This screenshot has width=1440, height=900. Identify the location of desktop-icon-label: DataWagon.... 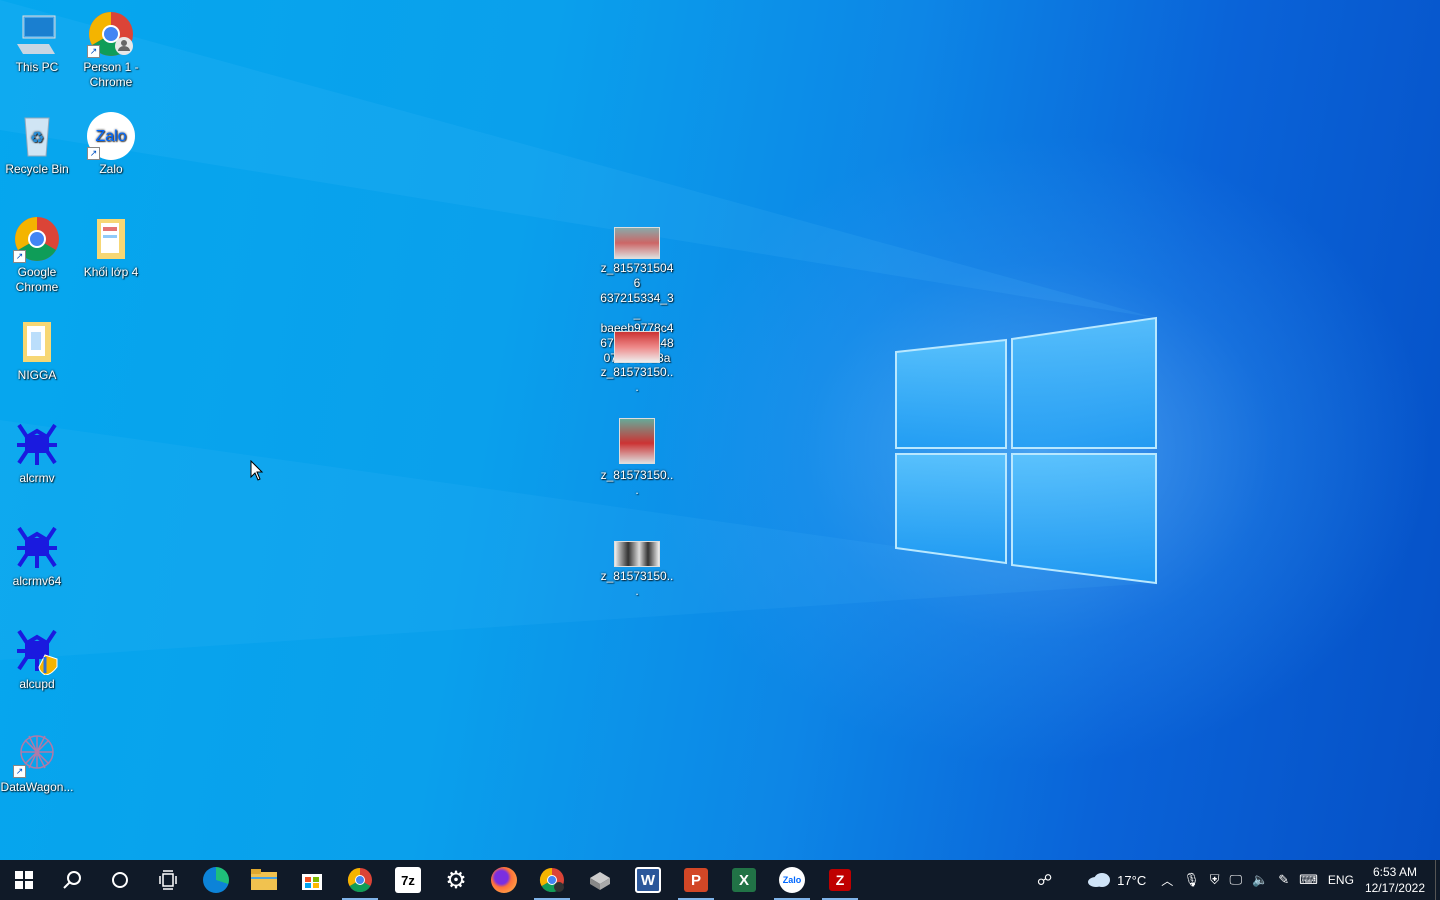
(37, 787).